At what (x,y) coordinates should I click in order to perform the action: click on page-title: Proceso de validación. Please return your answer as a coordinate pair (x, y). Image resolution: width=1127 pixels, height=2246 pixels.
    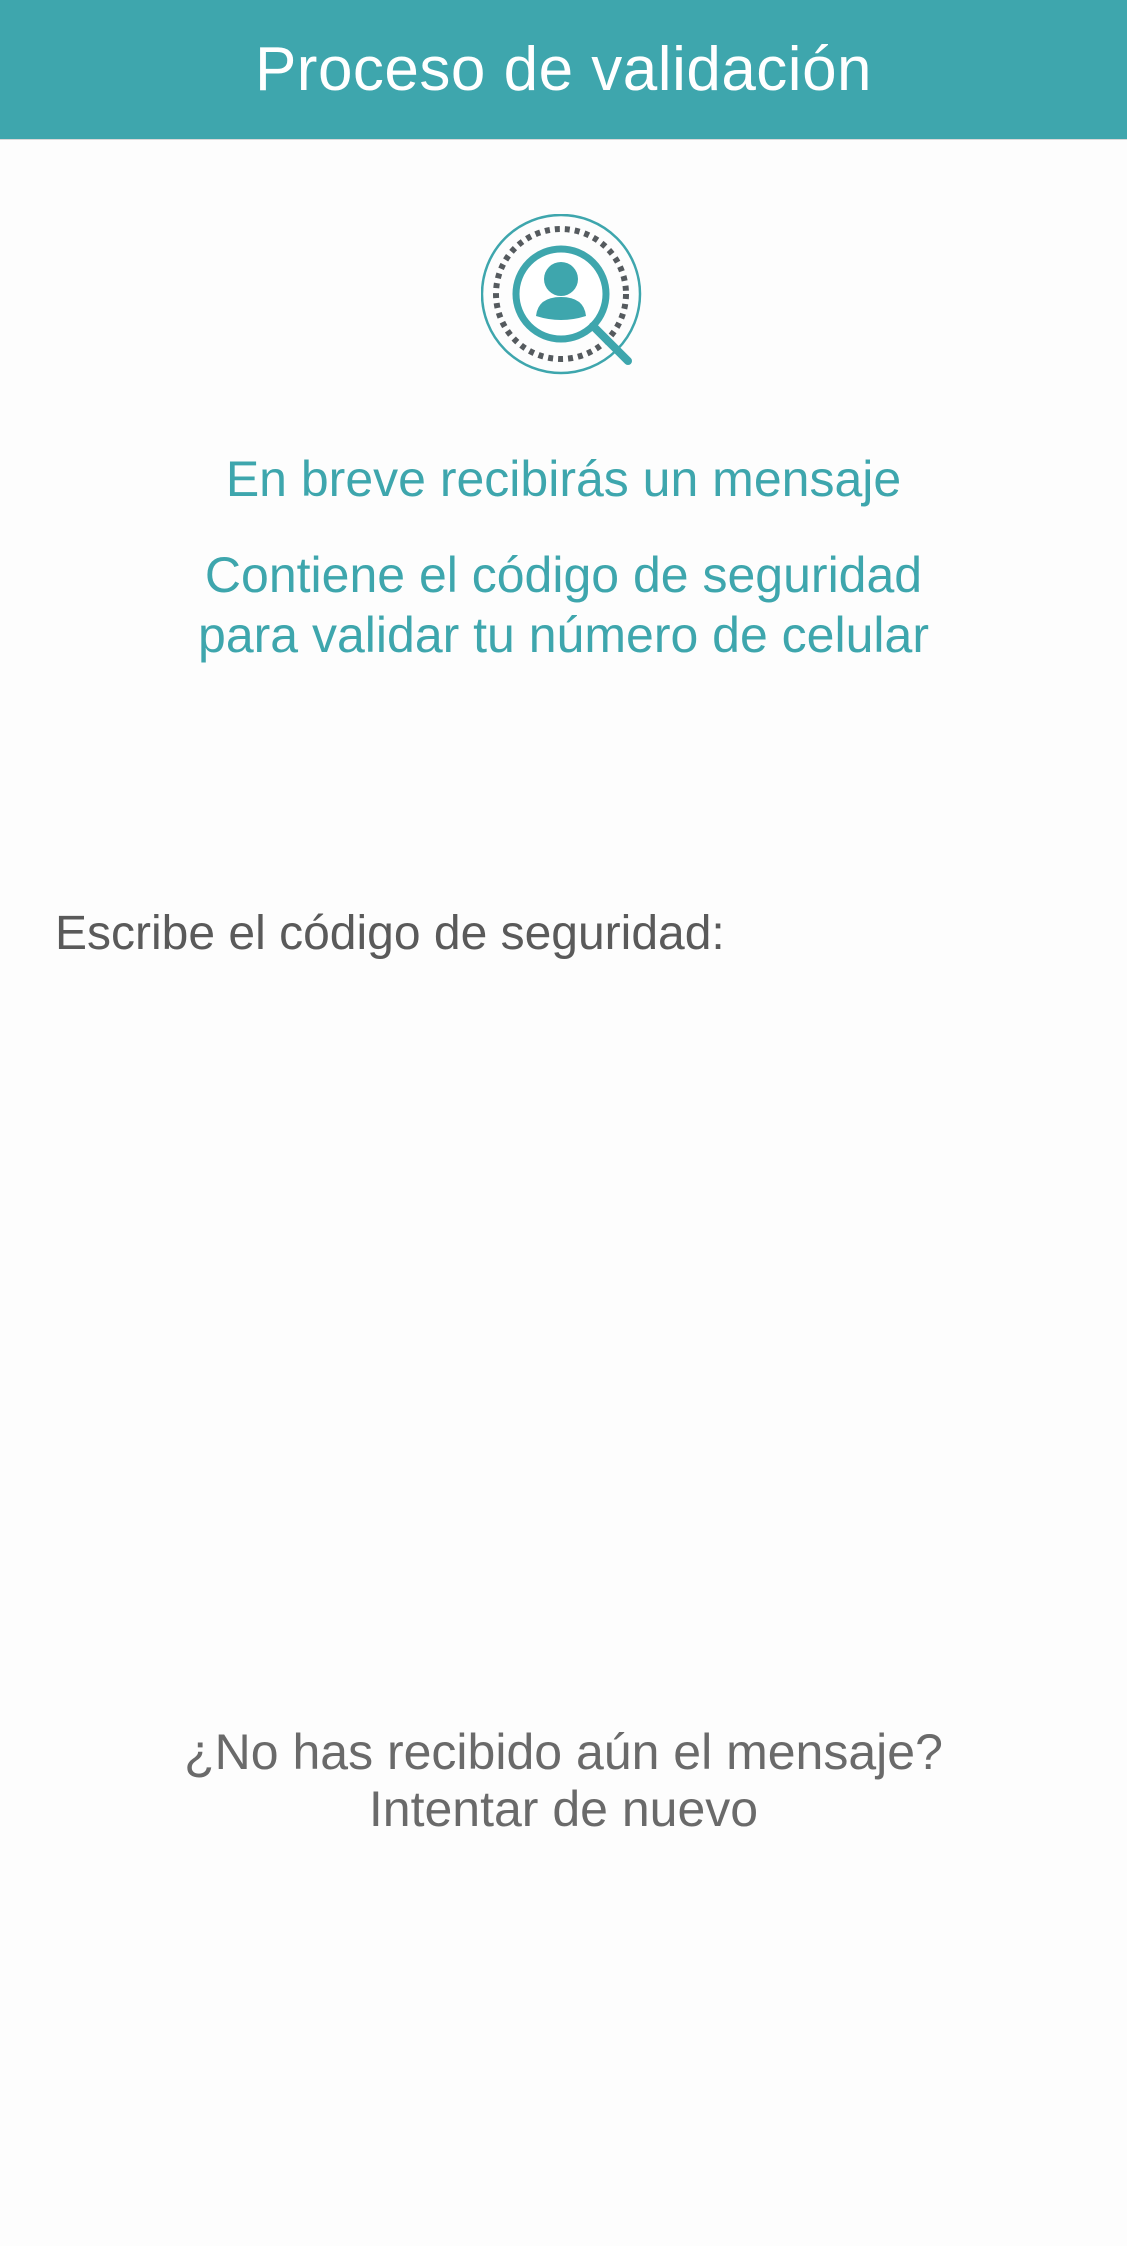
    Looking at the image, I should click on (563, 69).